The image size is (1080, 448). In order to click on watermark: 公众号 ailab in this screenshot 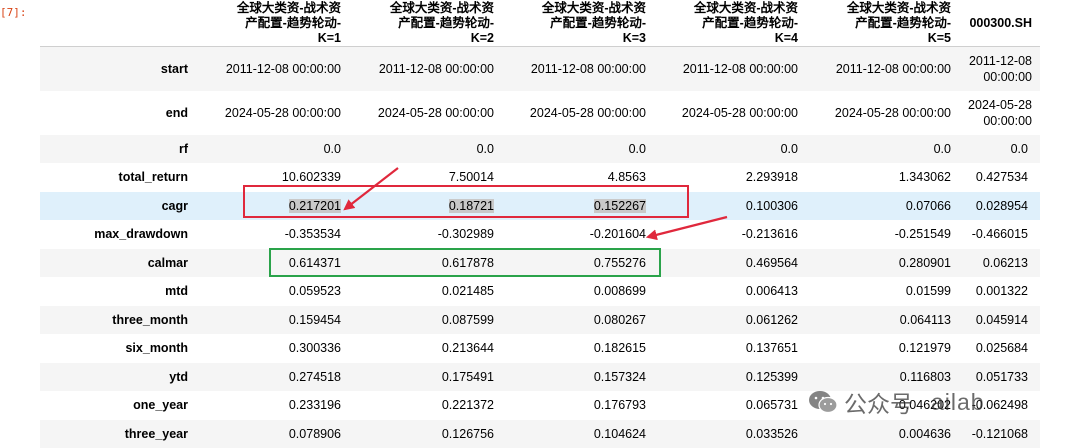, I will do `click(896, 402)`.